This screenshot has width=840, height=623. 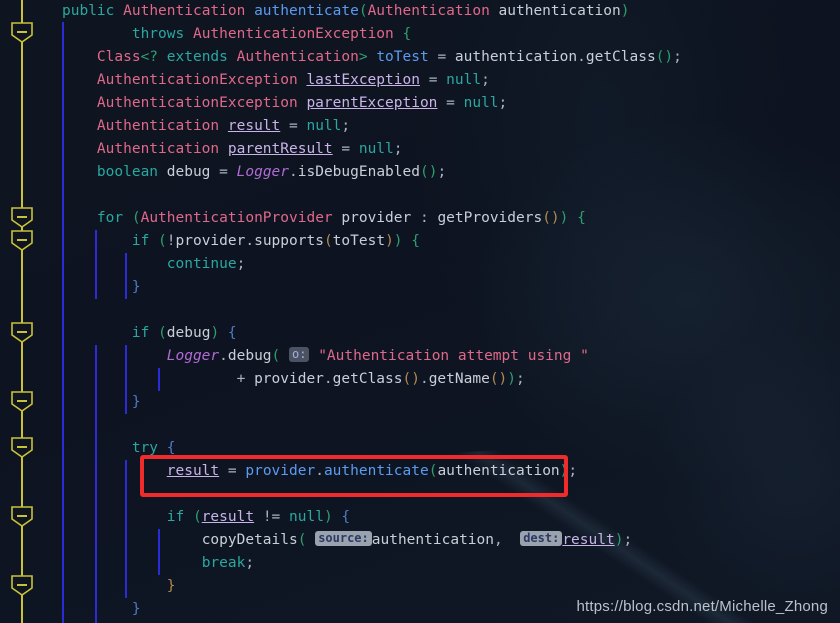 I want to click on code-line-23: if (result != null) {, so click(x=258, y=517).